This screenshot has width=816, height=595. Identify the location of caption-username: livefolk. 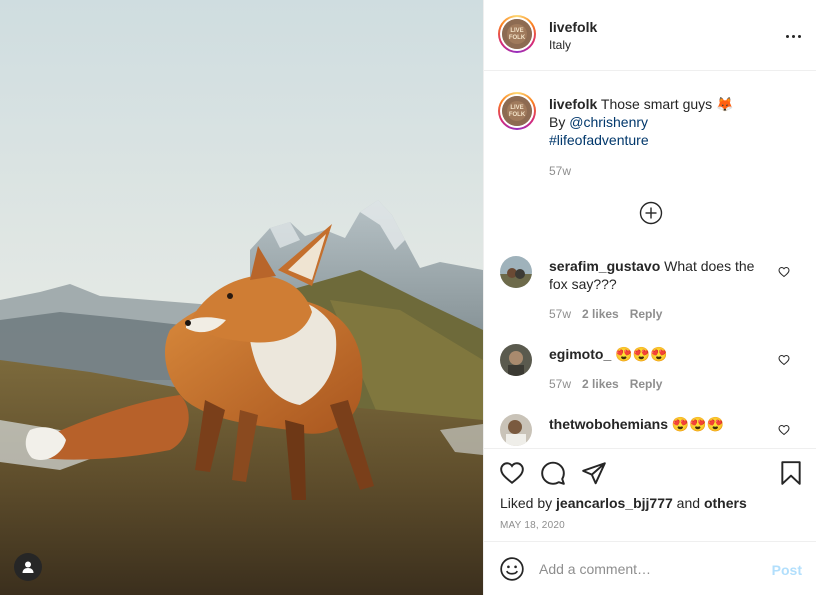
(573, 104).